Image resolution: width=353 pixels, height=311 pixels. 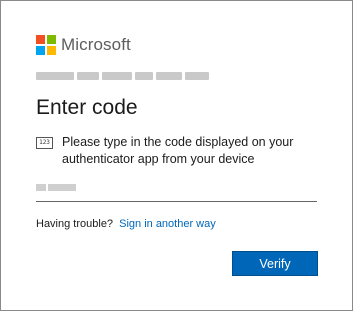 What do you see at coordinates (51, 39) in the screenshot?
I see `logo-tile-green` at bounding box center [51, 39].